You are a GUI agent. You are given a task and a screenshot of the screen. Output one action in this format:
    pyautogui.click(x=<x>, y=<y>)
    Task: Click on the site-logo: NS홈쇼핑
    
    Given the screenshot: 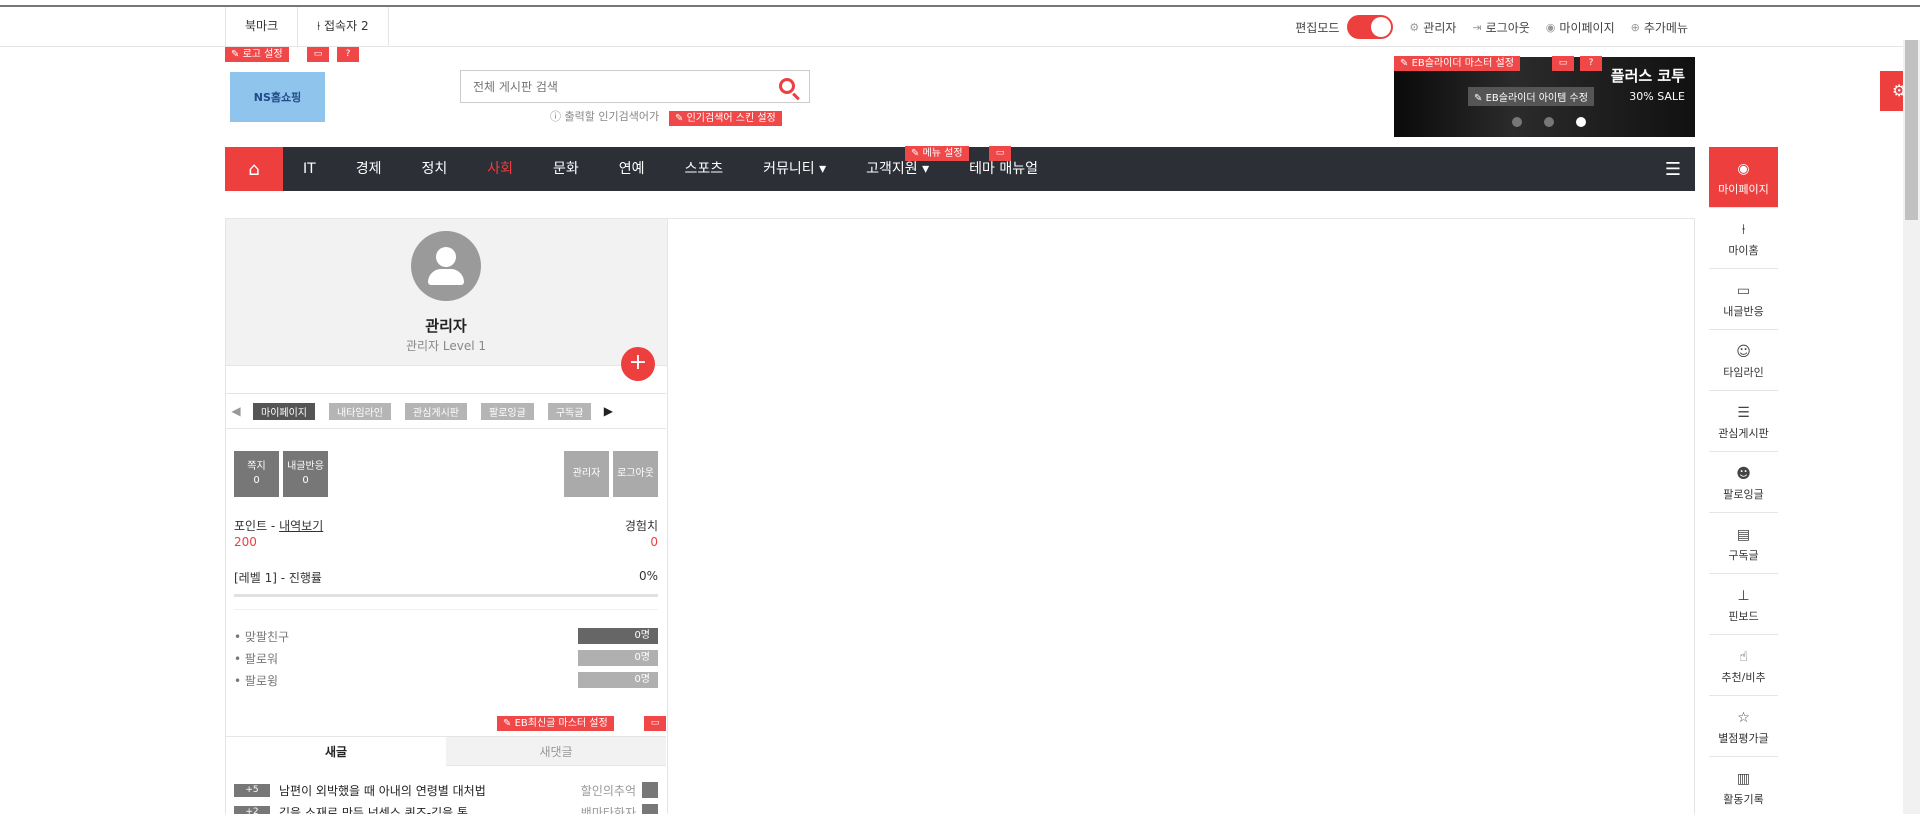 What is the action you would take?
    pyautogui.click(x=277, y=97)
    